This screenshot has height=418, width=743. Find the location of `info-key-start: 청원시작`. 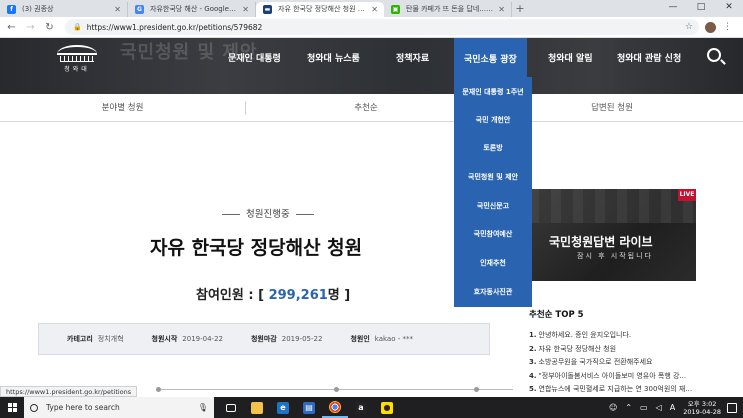

info-key-start: 청원시작 is located at coordinates (164, 339).